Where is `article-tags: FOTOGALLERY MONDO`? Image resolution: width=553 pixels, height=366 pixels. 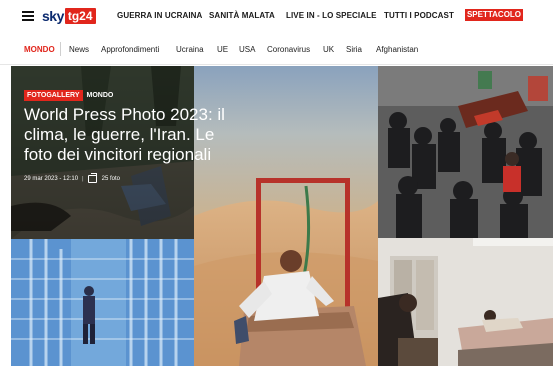 article-tags: FOTOGALLERY MONDO is located at coordinates (68, 95).